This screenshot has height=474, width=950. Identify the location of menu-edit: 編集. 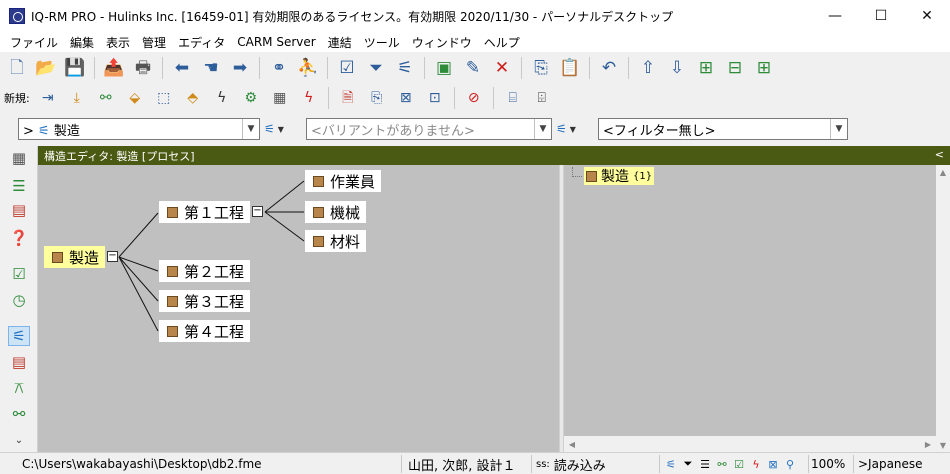
(82, 42).